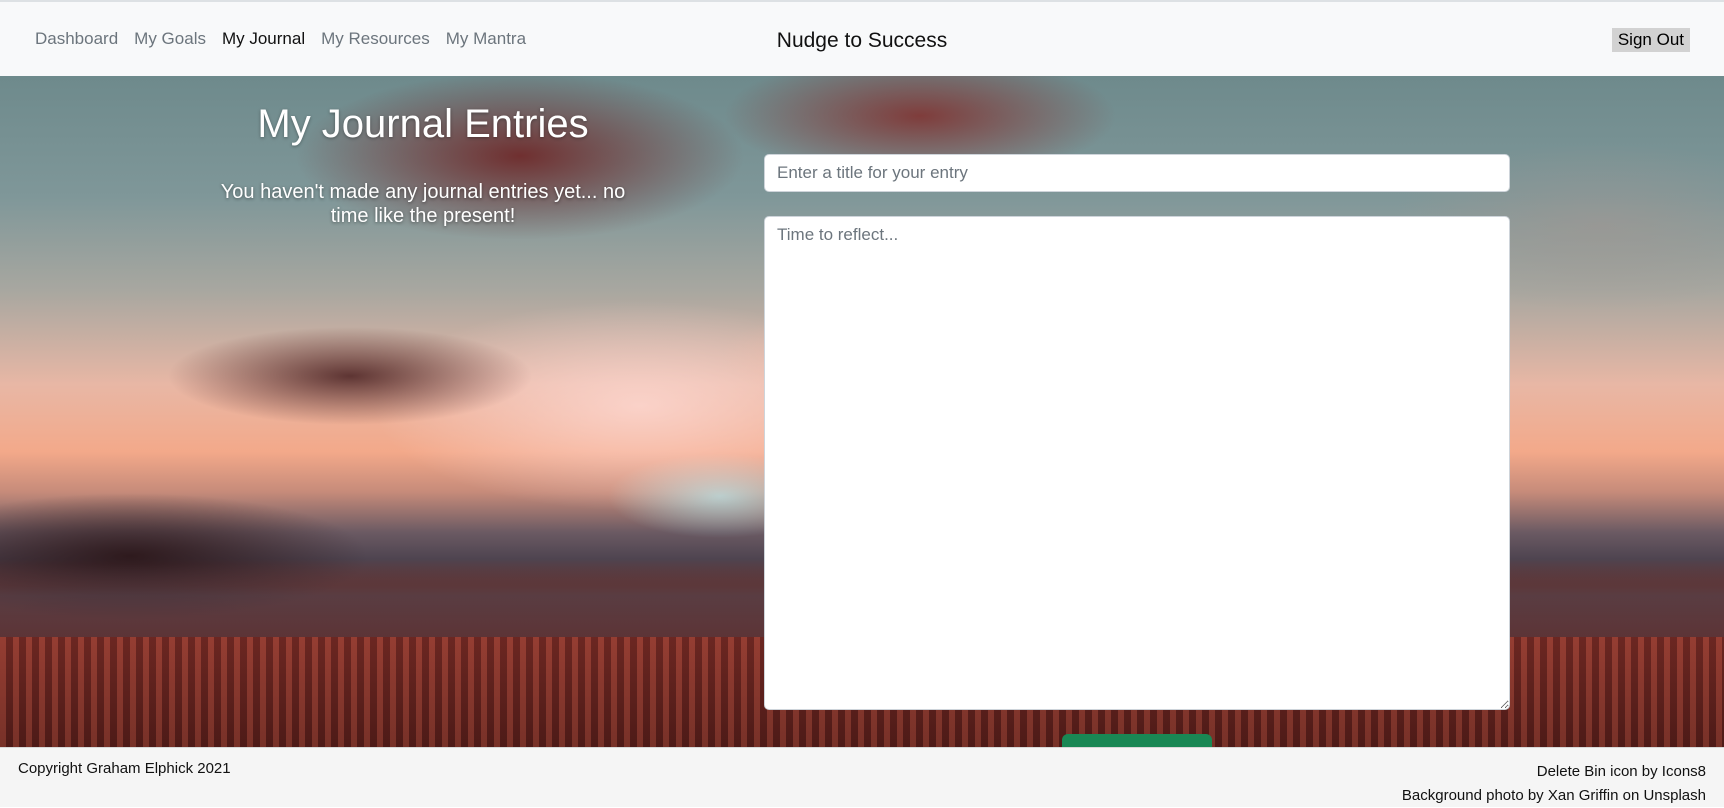 The height and width of the screenshot is (808, 1724). Describe the element at coordinates (1650, 40) in the screenshot. I see `sign-out-button: Sign Out` at that location.